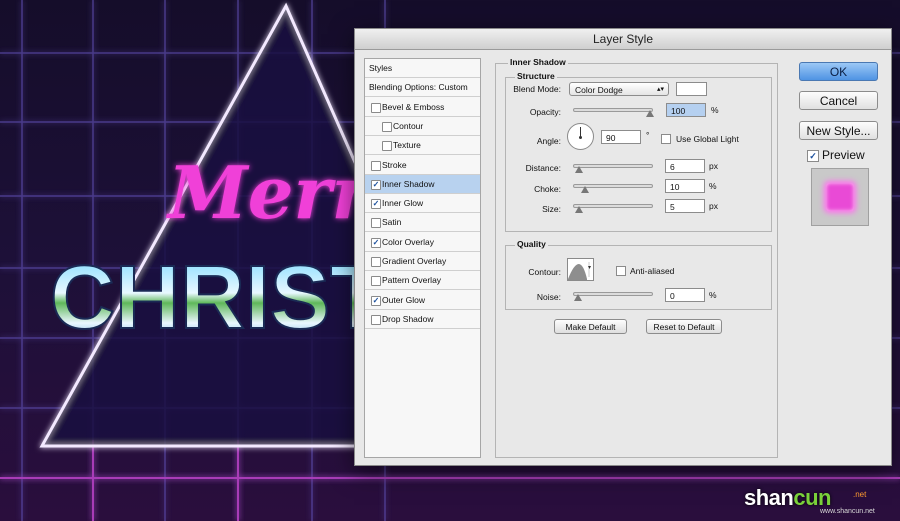 The height and width of the screenshot is (521, 900). I want to click on preview-checkbox: ✓, so click(813, 156).